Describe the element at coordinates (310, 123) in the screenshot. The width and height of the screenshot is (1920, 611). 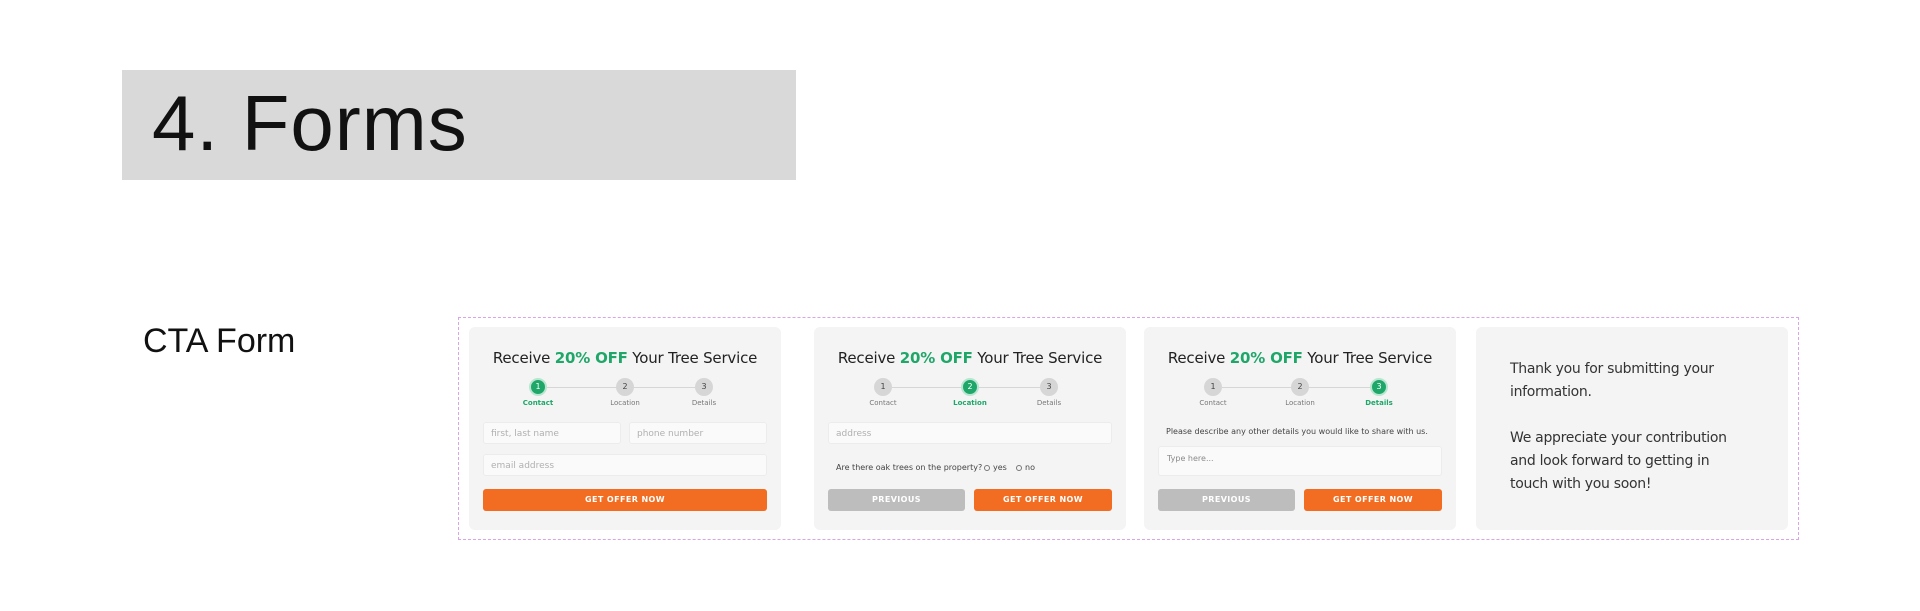
I see `section-title: 4. Forms` at that location.